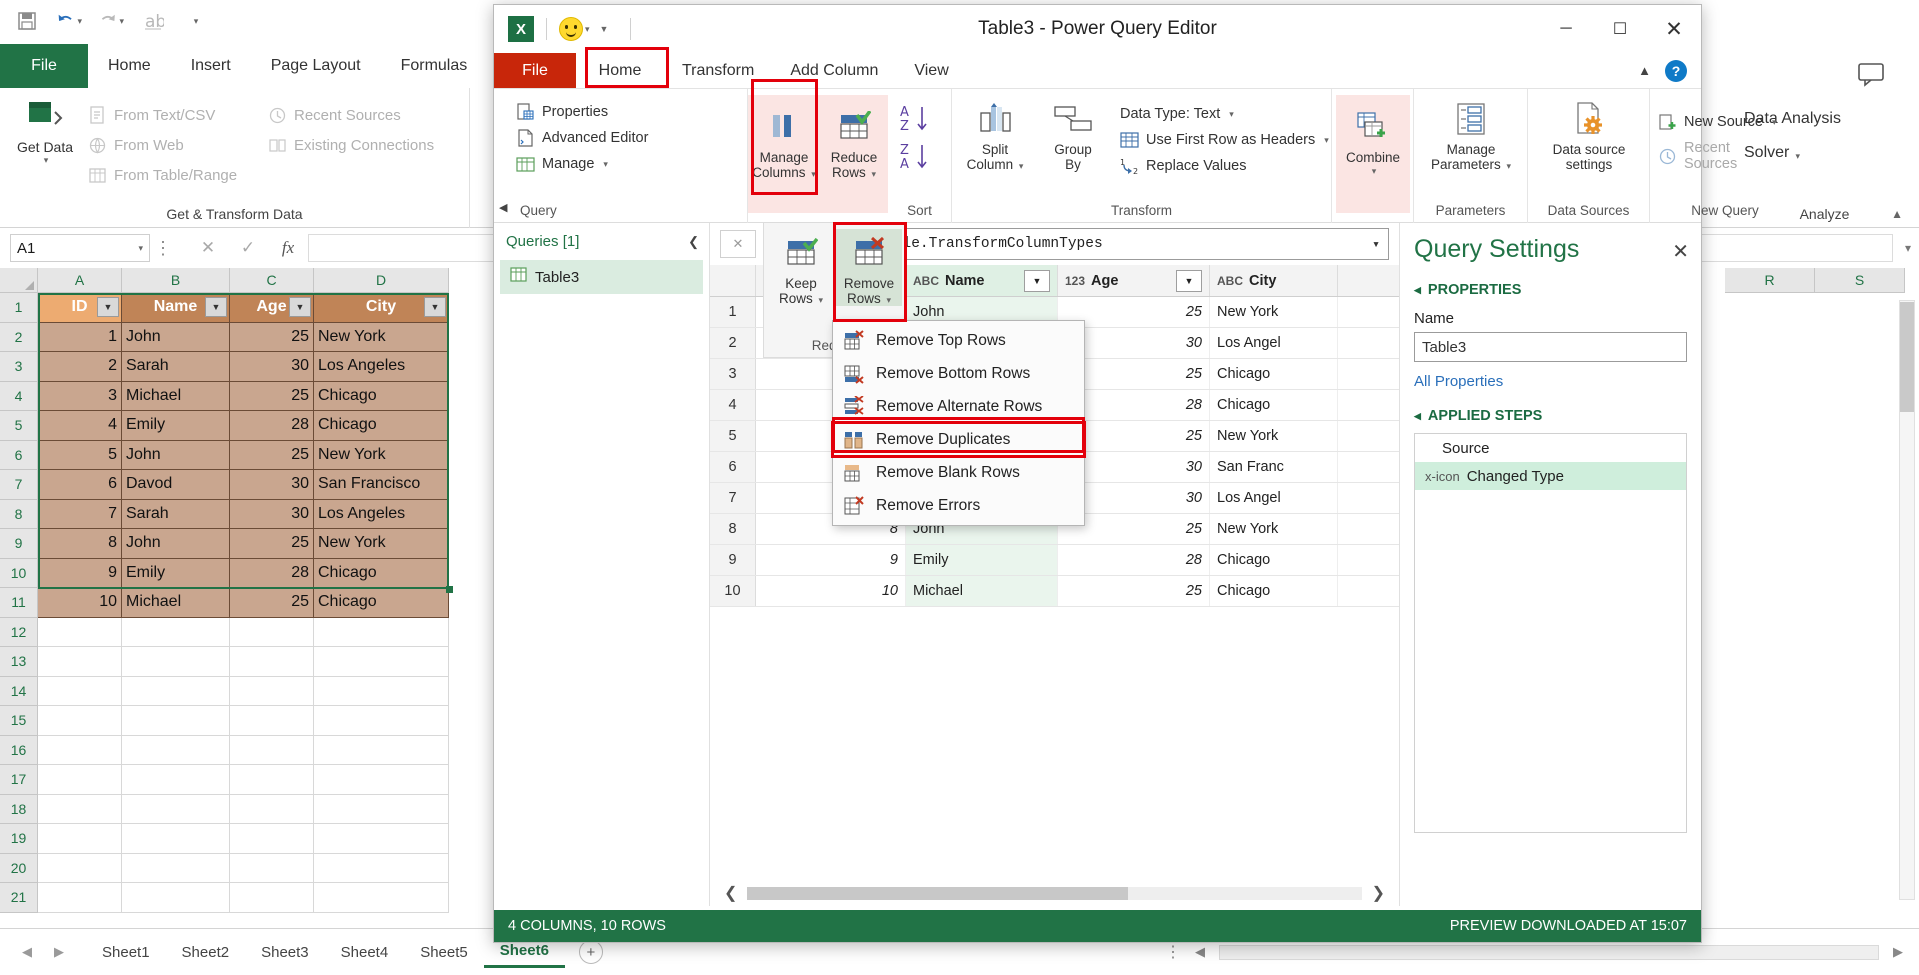 The height and width of the screenshot is (975, 1919). Describe the element at coordinates (243, 337) in the screenshot. I see `table-row: 1 John 25 New York` at that location.